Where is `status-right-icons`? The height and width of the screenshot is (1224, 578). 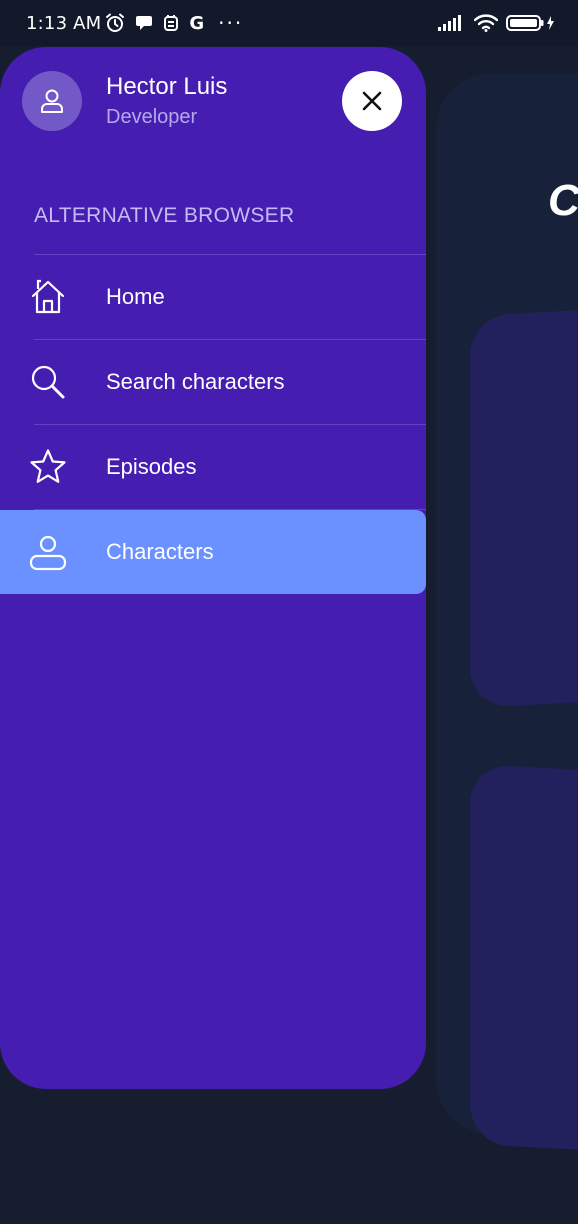 status-right-icons is located at coordinates (497, 23).